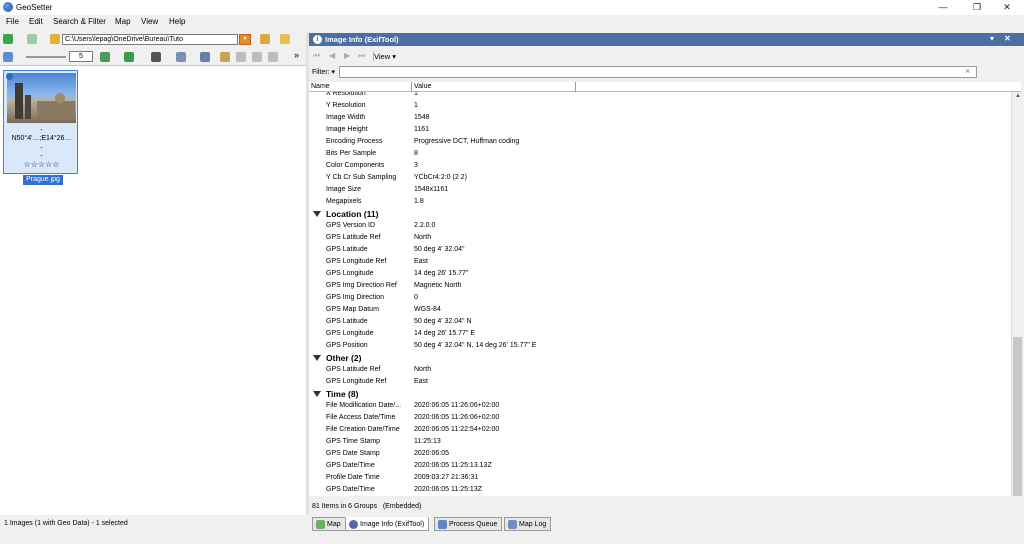  What do you see at coordinates (385, 56) in the screenshot?
I see `view-menu-button: View ▾` at bounding box center [385, 56].